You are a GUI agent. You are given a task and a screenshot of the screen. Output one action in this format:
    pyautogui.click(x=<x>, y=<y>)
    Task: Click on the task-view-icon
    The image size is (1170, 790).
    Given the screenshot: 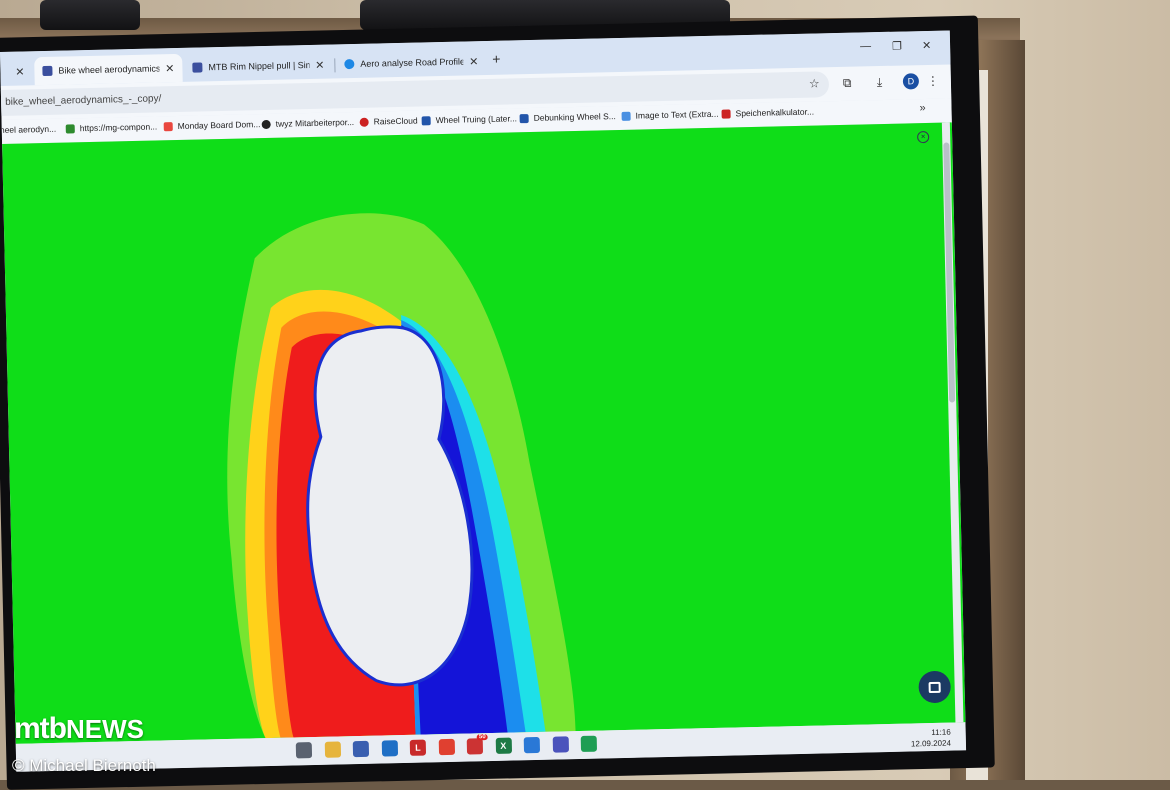 What is the action you would take?
    pyautogui.click(x=304, y=750)
    